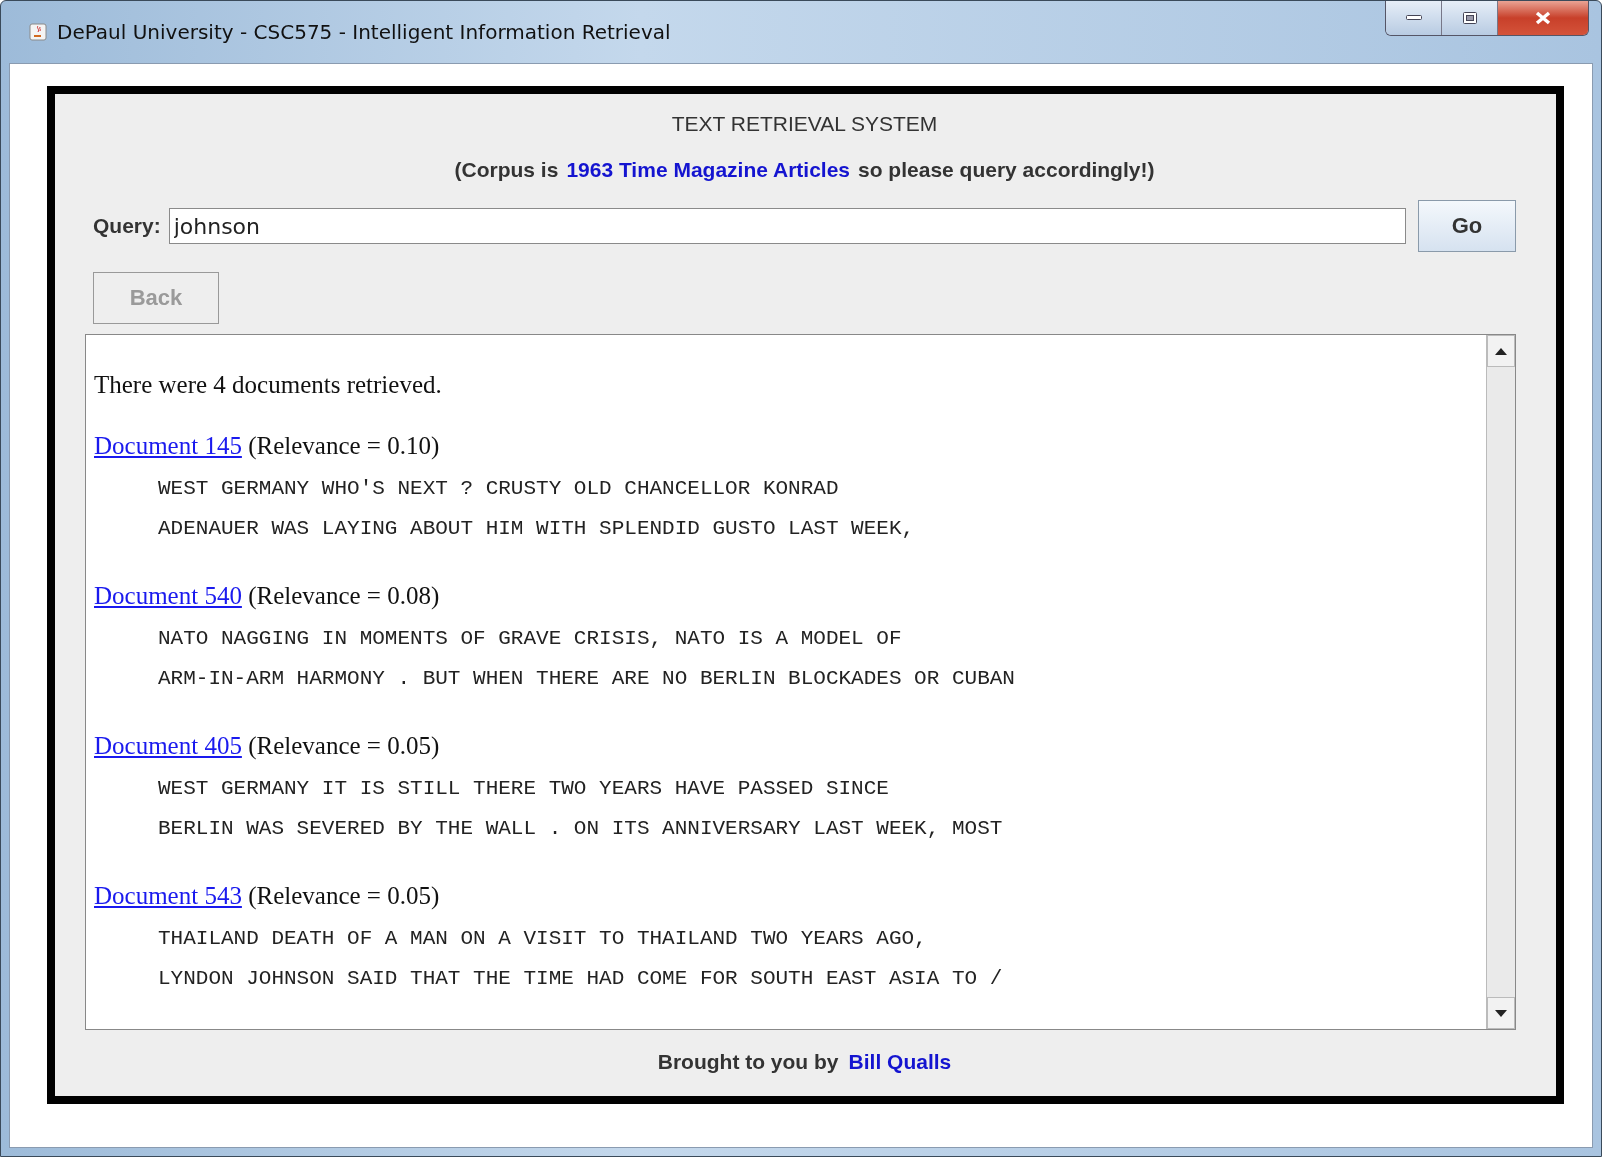  What do you see at coordinates (38, 32) in the screenshot?
I see `java-cup-icon` at bounding box center [38, 32].